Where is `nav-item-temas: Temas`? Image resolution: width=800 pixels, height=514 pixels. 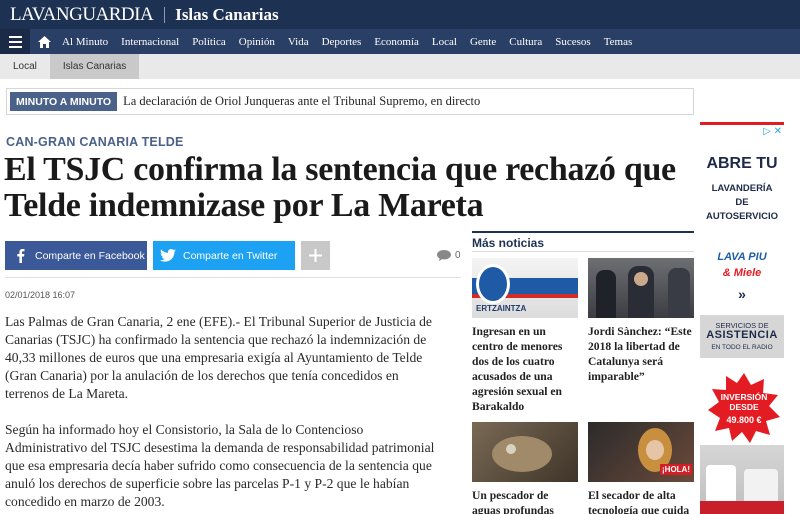 nav-item-temas: Temas is located at coordinates (618, 42).